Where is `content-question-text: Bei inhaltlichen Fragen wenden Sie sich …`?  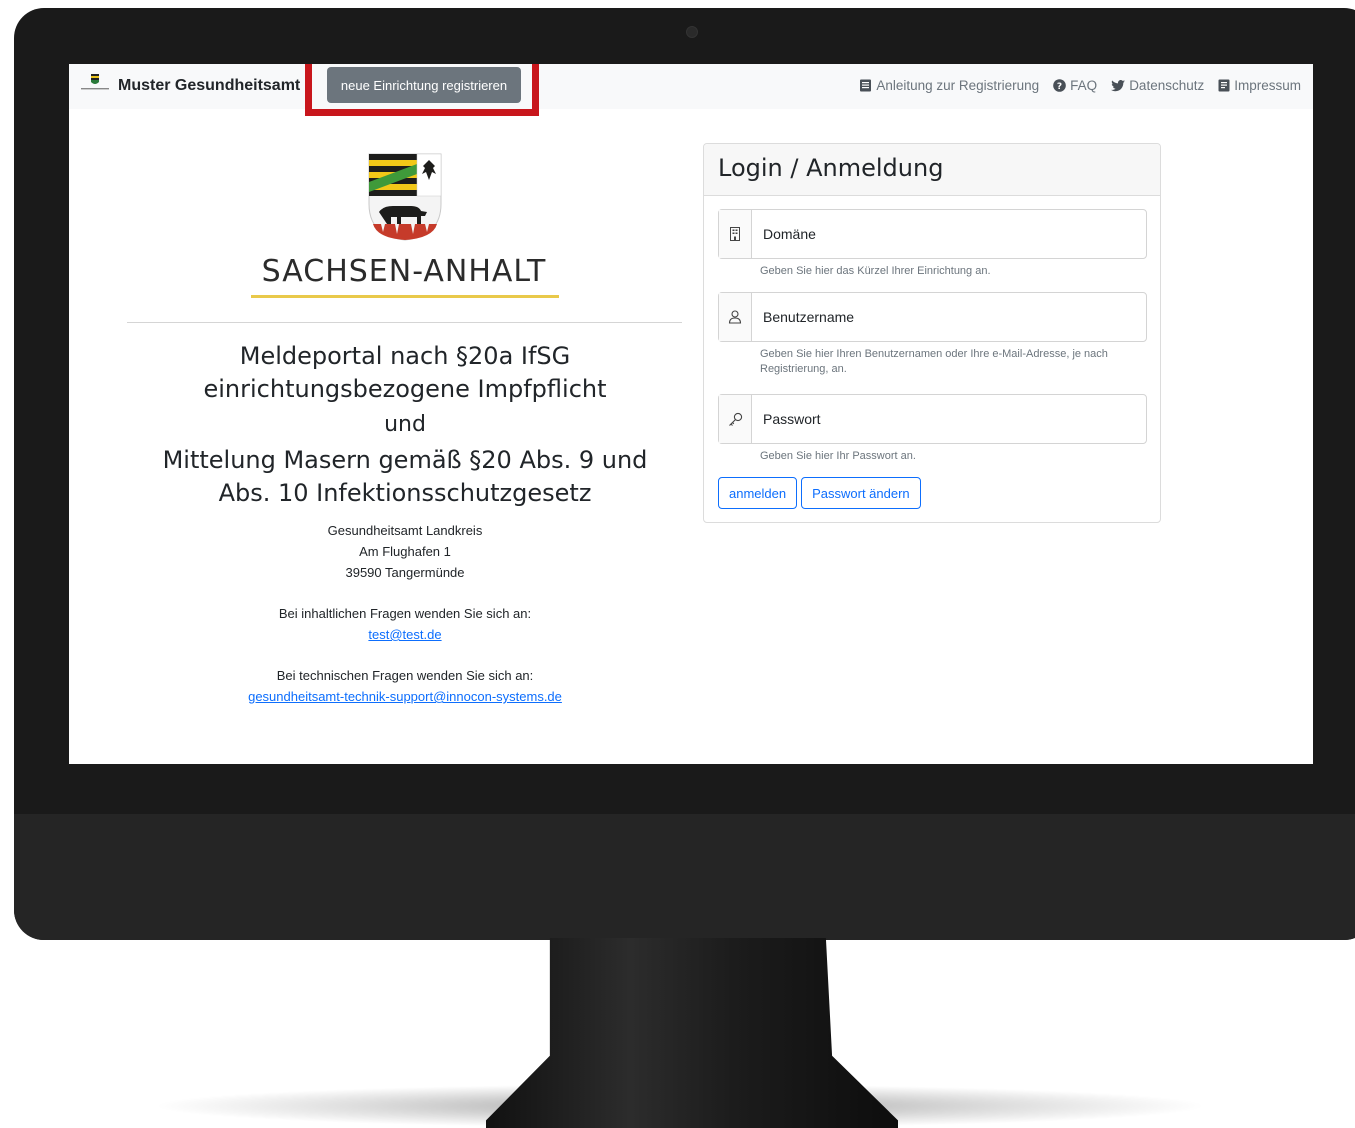 content-question-text: Bei inhaltlichen Fragen wenden Sie sich … is located at coordinates (405, 613).